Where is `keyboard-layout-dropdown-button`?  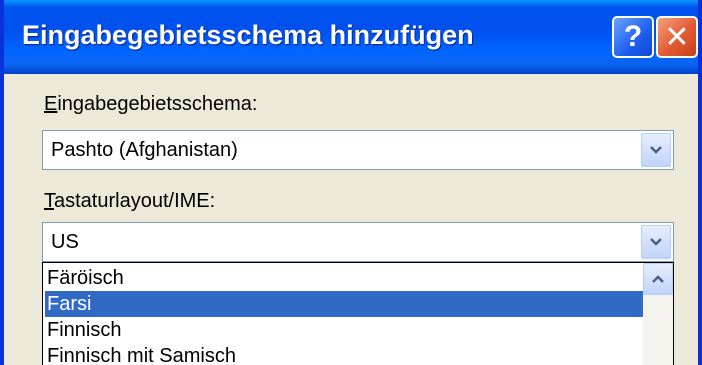 keyboard-layout-dropdown-button is located at coordinates (656, 242).